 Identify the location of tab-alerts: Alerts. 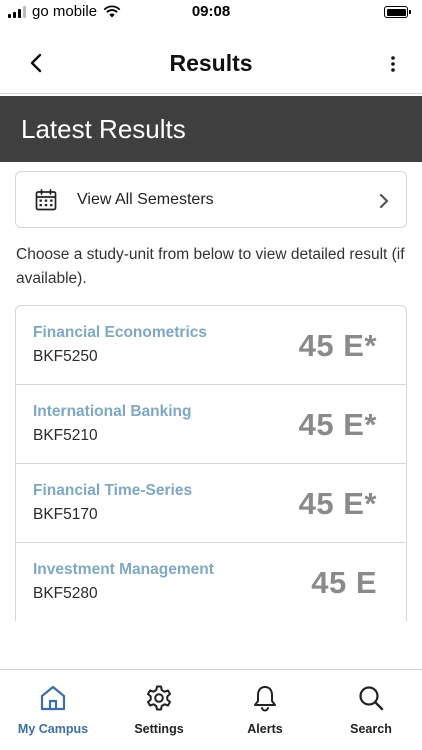
(265, 710).